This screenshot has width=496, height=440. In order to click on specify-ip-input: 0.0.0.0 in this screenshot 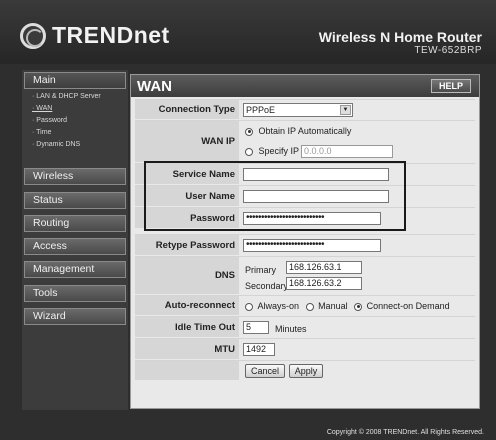, I will do `click(347, 151)`.